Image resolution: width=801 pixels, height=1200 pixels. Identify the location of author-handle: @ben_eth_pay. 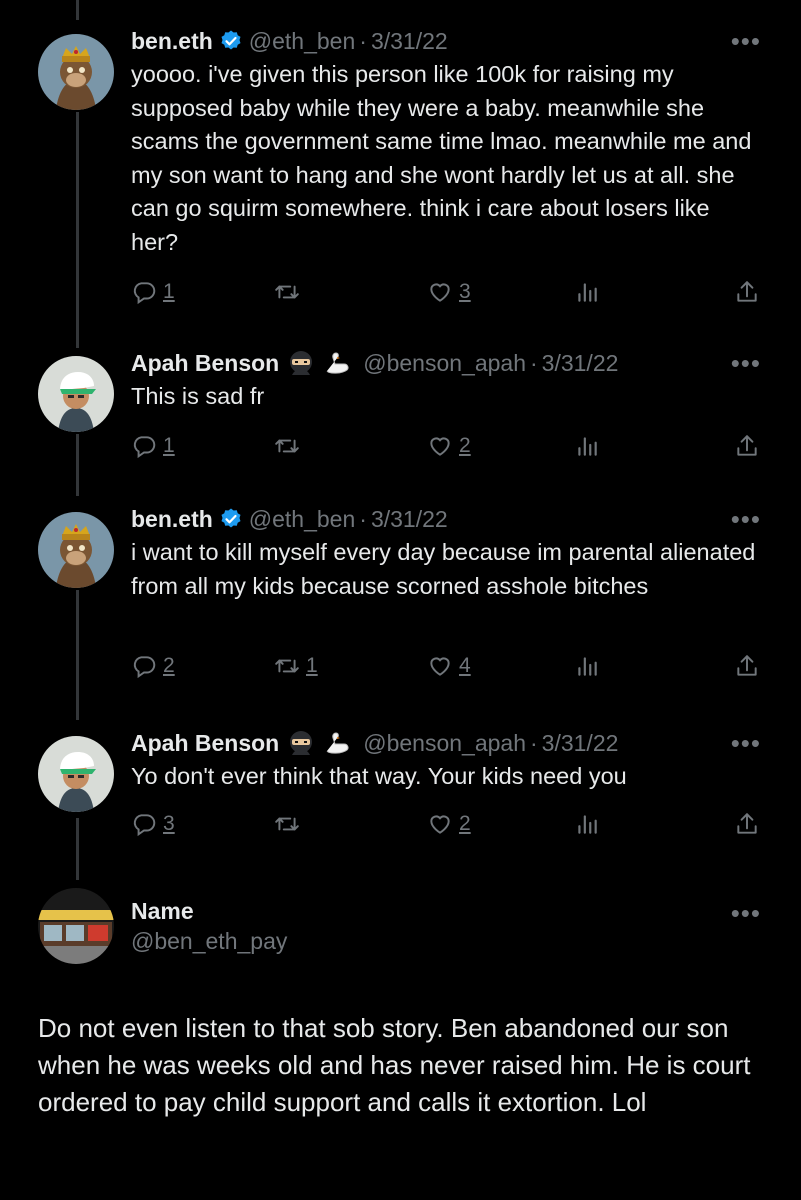
(209, 941).